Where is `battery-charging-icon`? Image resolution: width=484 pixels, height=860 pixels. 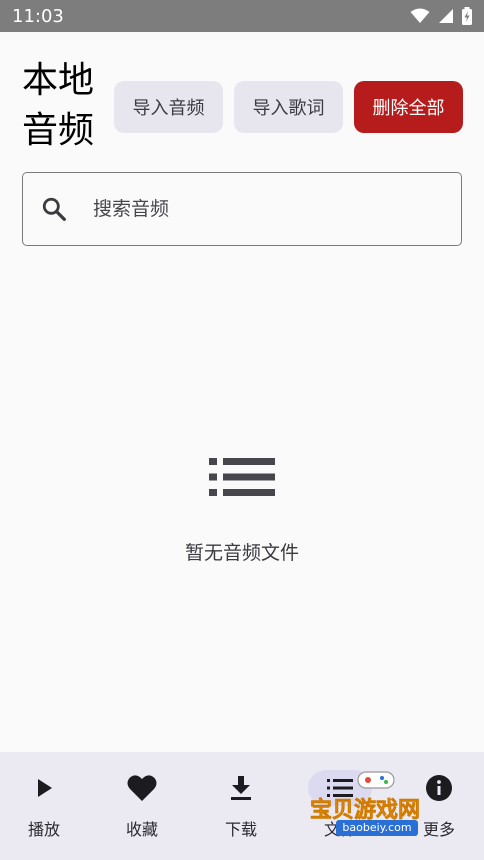 battery-charging-icon is located at coordinates (467, 16).